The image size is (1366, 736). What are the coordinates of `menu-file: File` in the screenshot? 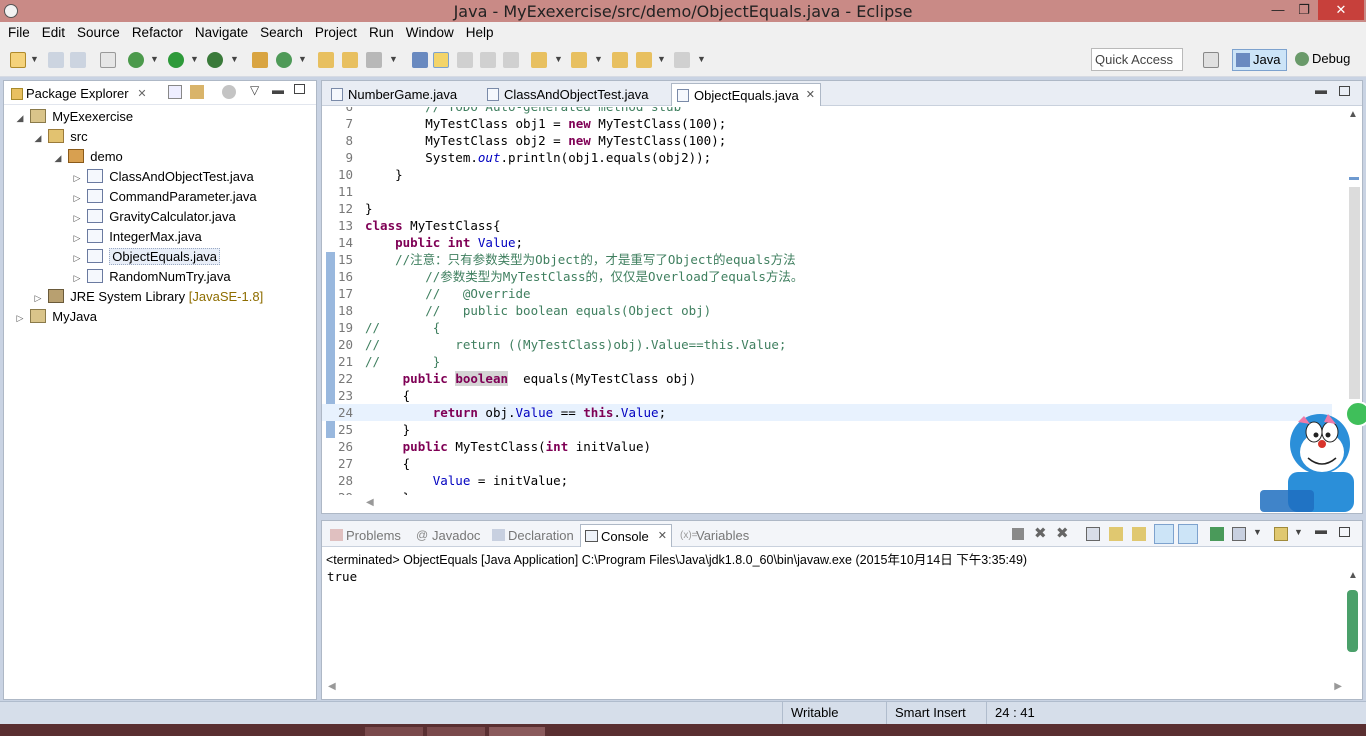 It's located at (19, 32).